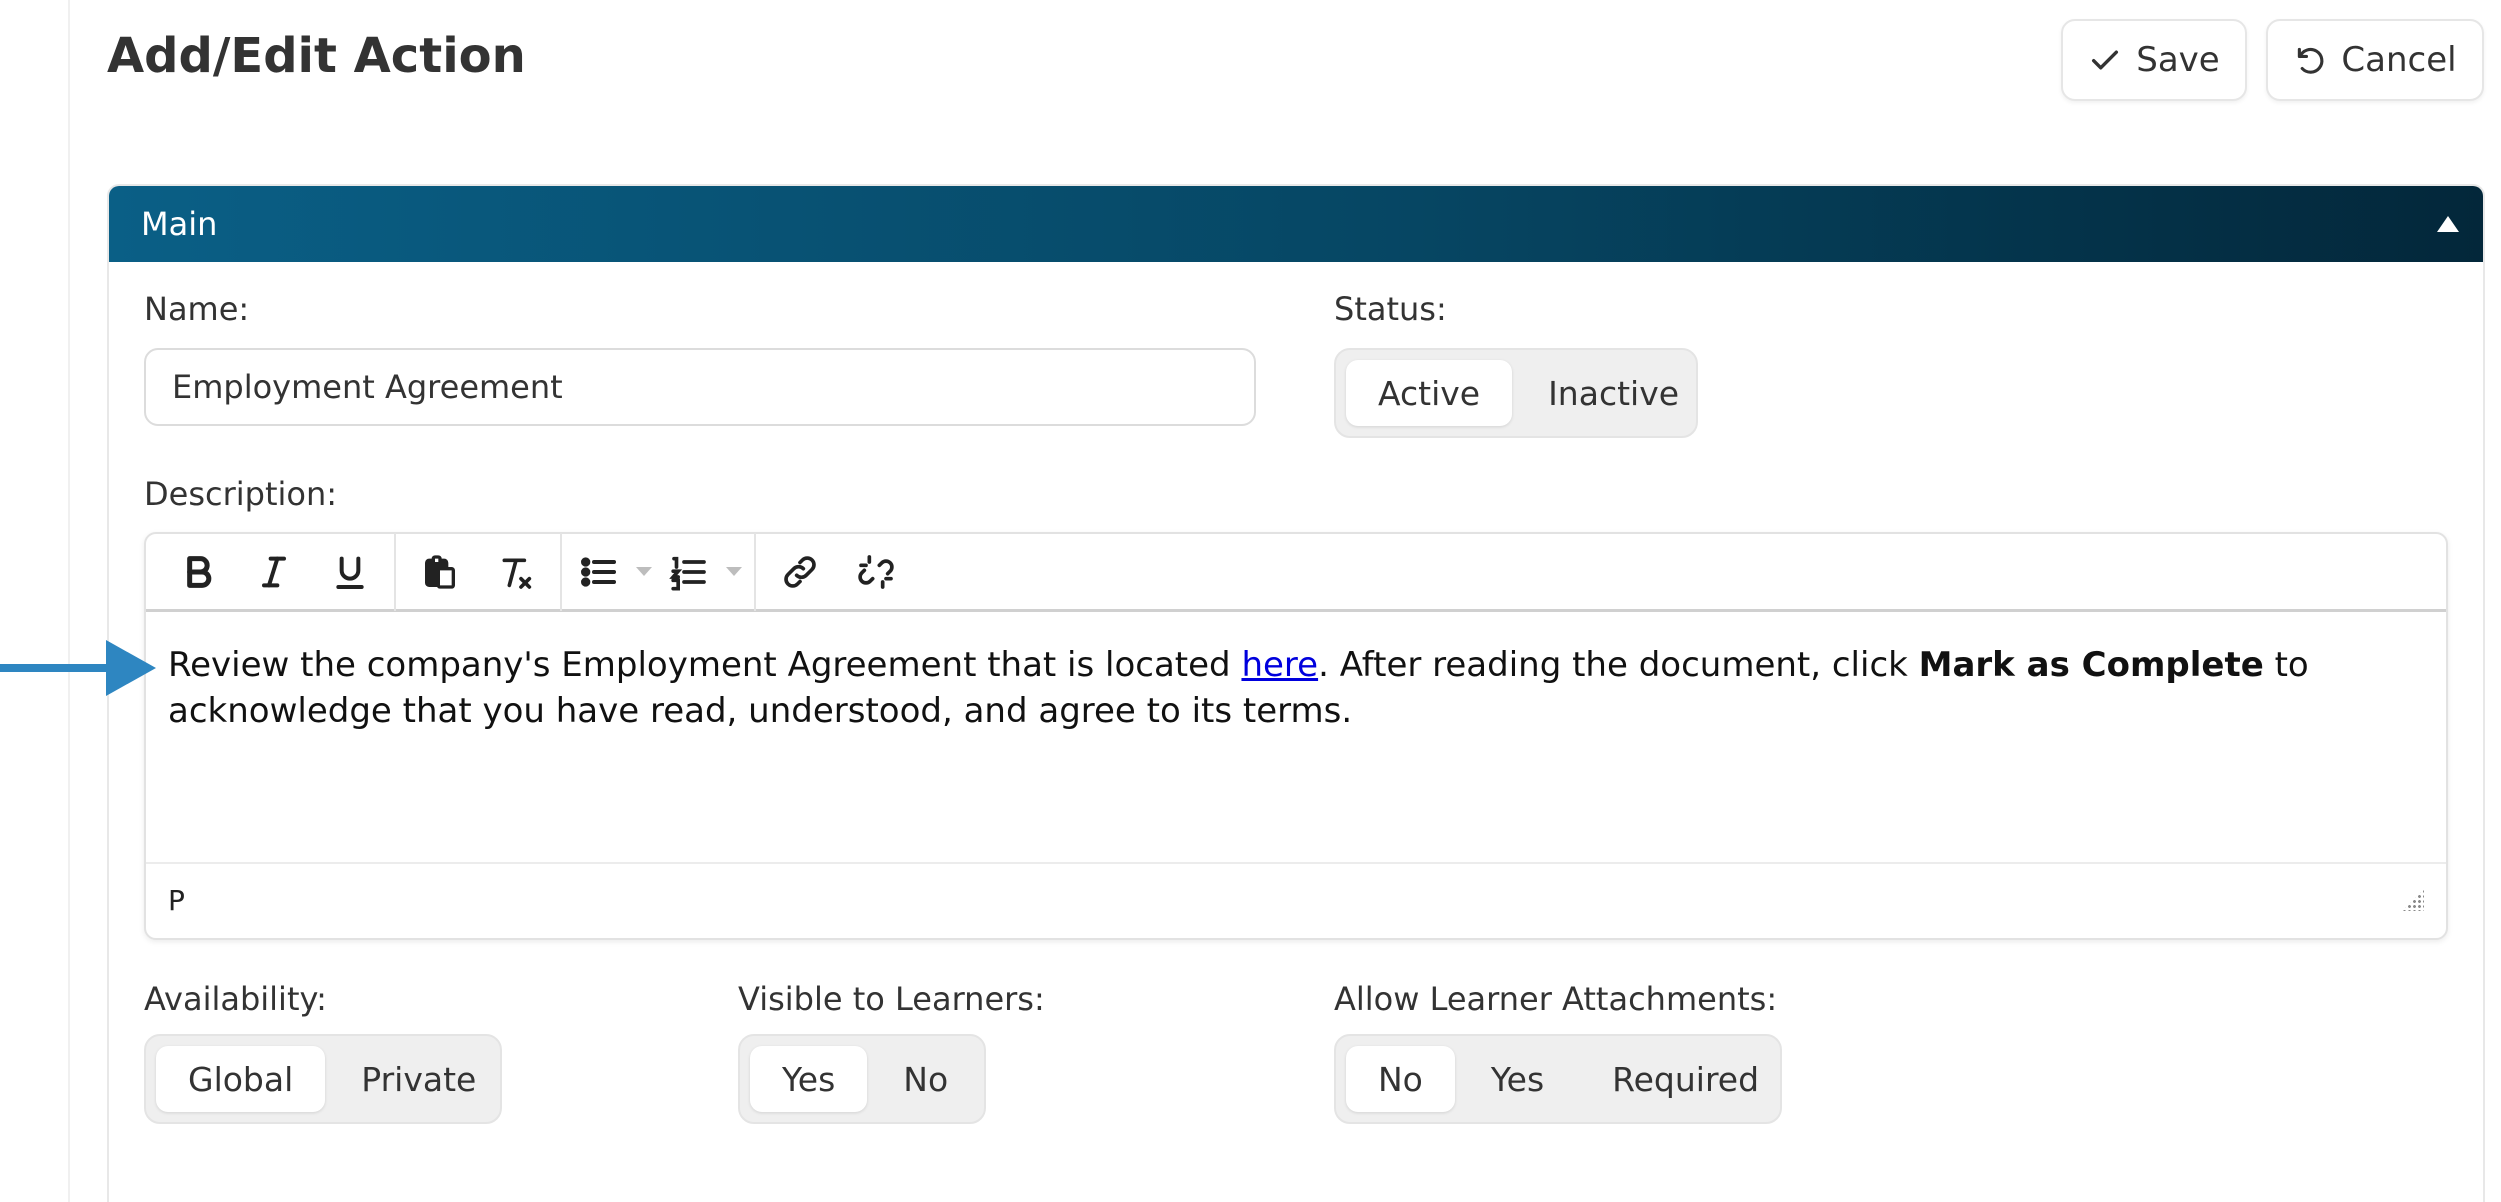 The height and width of the screenshot is (1202, 2501). What do you see at coordinates (1296, 572) in the screenshot?
I see `editor-toolbar` at bounding box center [1296, 572].